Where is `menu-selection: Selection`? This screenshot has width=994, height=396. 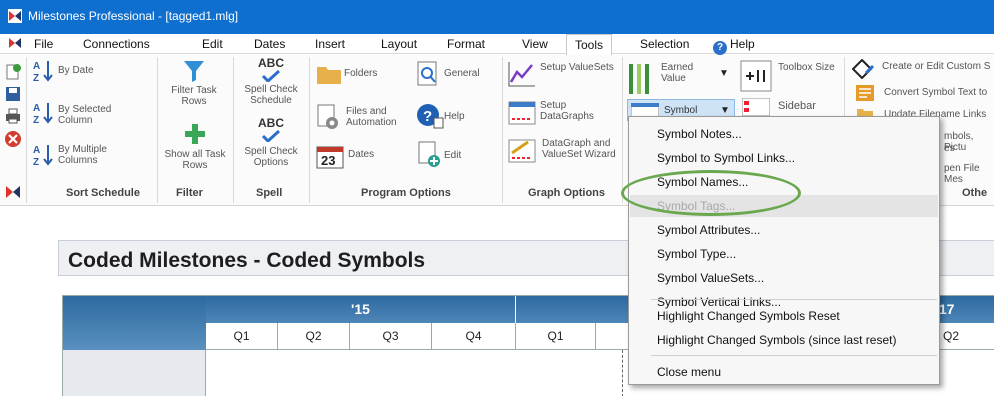
menu-selection: Selection is located at coordinates (664, 44).